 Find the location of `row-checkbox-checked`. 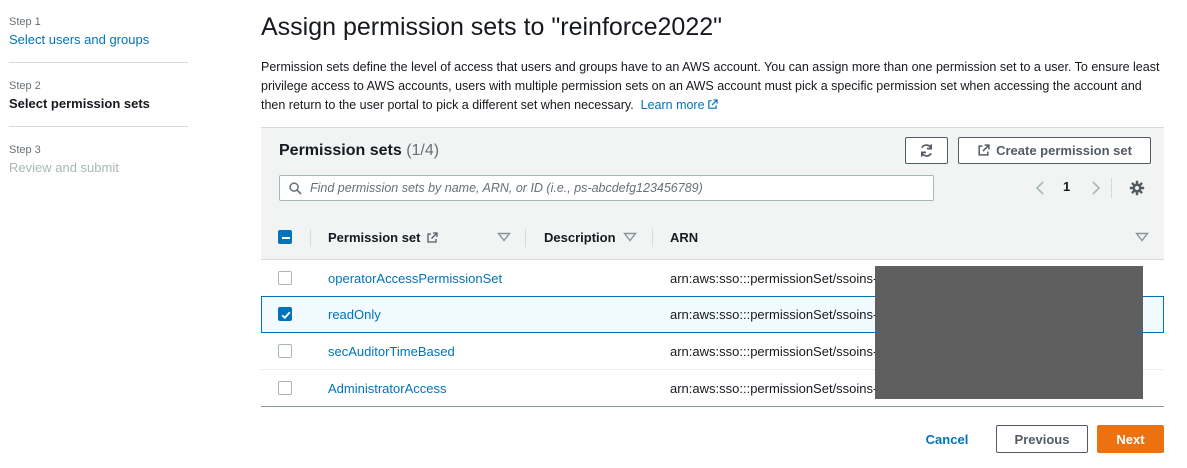

row-checkbox-checked is located at coordinates (285, 314).